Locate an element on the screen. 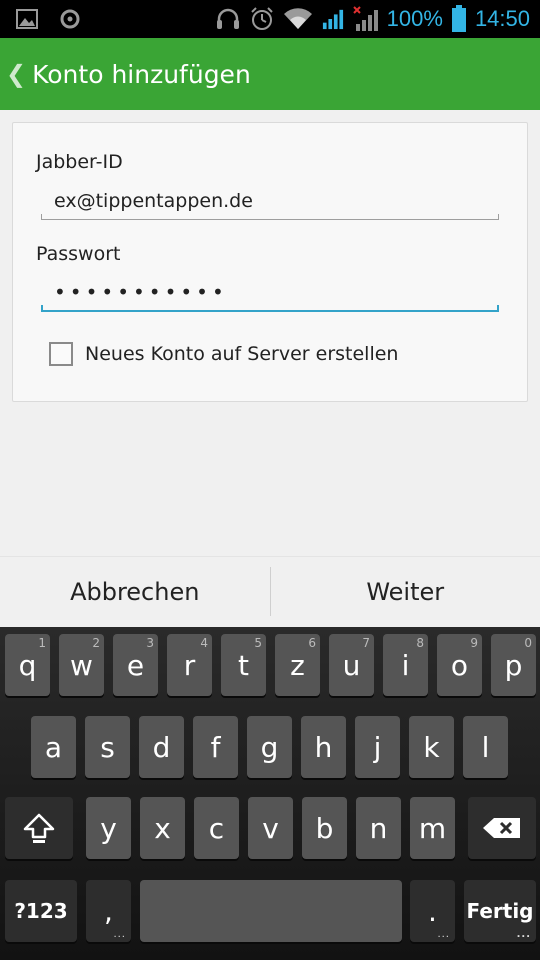  key-number-hint: 6 is located at coordinates (312, 643).